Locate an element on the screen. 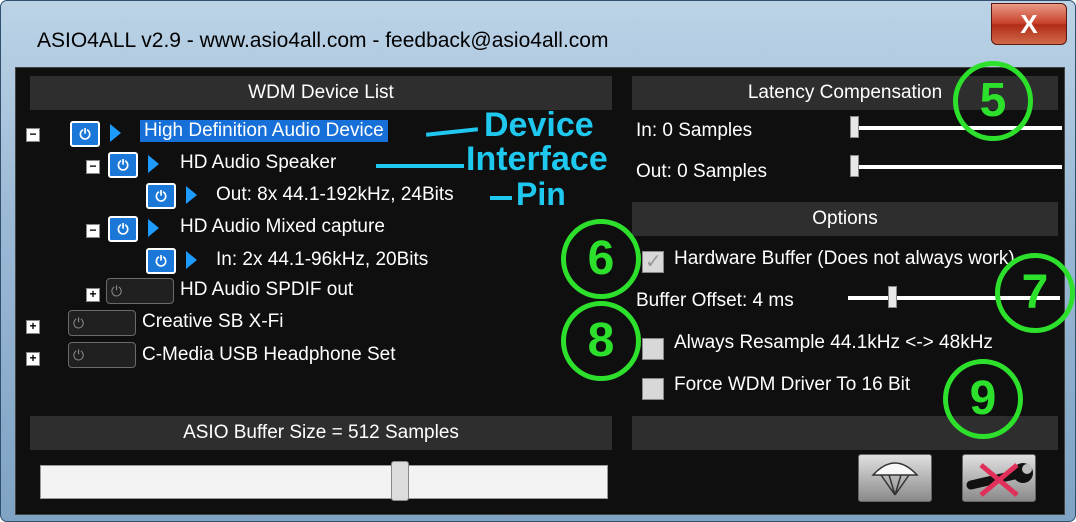 The height and width of the screenshot is (522, 1076). always-resample-label: Always Resample 44.1kHz <-> 48kHz is located at coordinates (833, 343).